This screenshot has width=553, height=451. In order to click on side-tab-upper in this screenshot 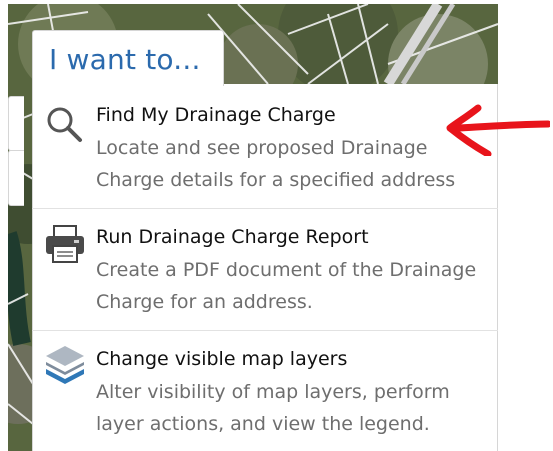, I will do `click(16, 123)`.